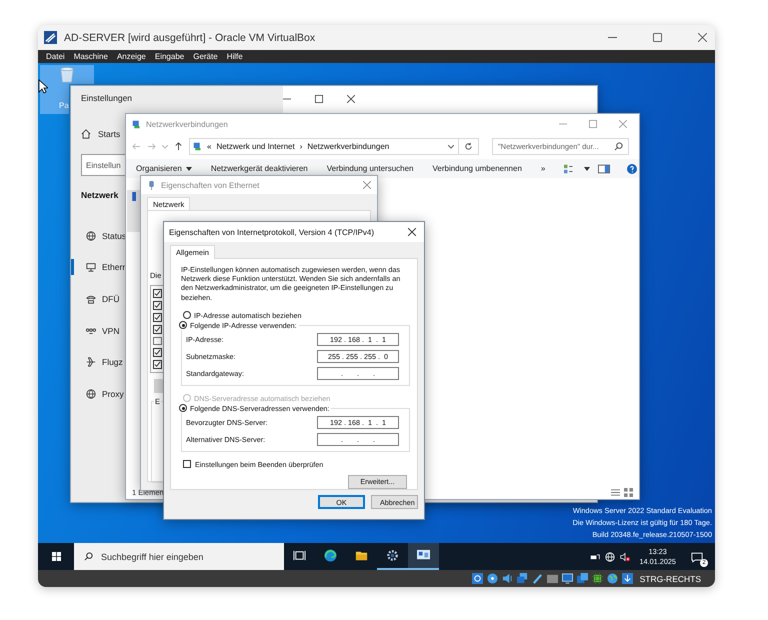 This screenshot has width=768, height=620. I want to click on up-arrow-icon, so click(178, 146).